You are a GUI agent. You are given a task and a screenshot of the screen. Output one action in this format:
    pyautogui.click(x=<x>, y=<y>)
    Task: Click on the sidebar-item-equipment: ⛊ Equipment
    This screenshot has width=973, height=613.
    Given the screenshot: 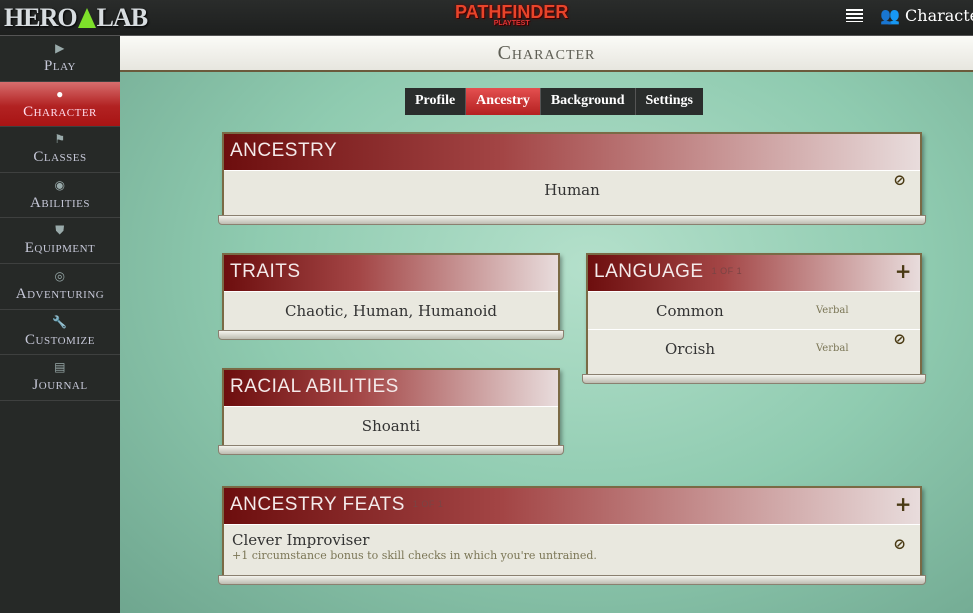 What is the action you would take?
    pyautogui.click(x=60, y=241)
    